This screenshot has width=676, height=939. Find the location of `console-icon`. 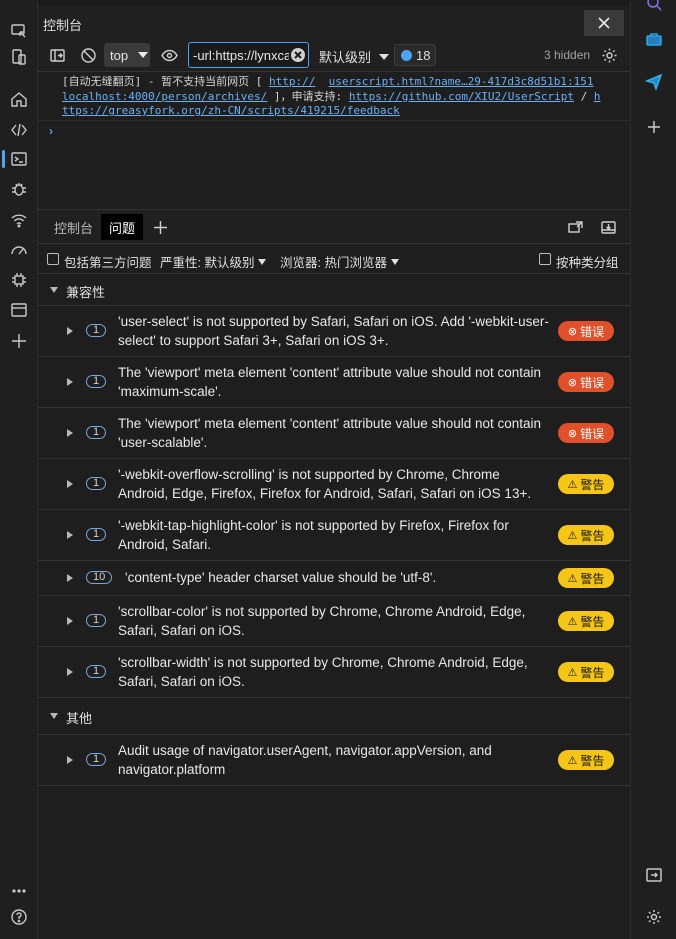

console-icon is located at coordinates (19, 159).